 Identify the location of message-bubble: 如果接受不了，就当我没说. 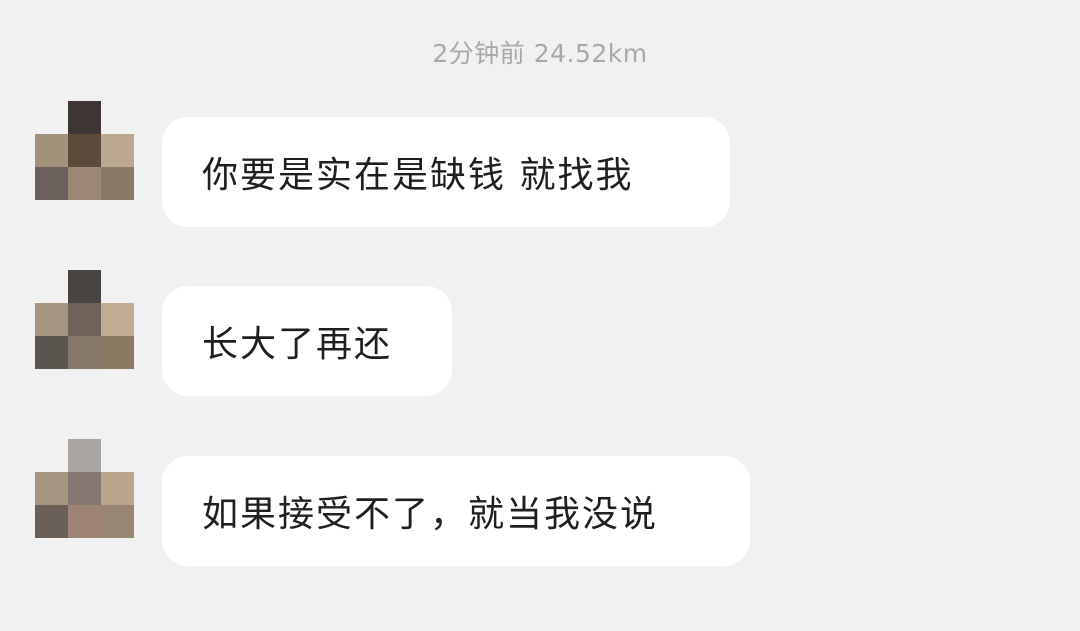
(456, 511).